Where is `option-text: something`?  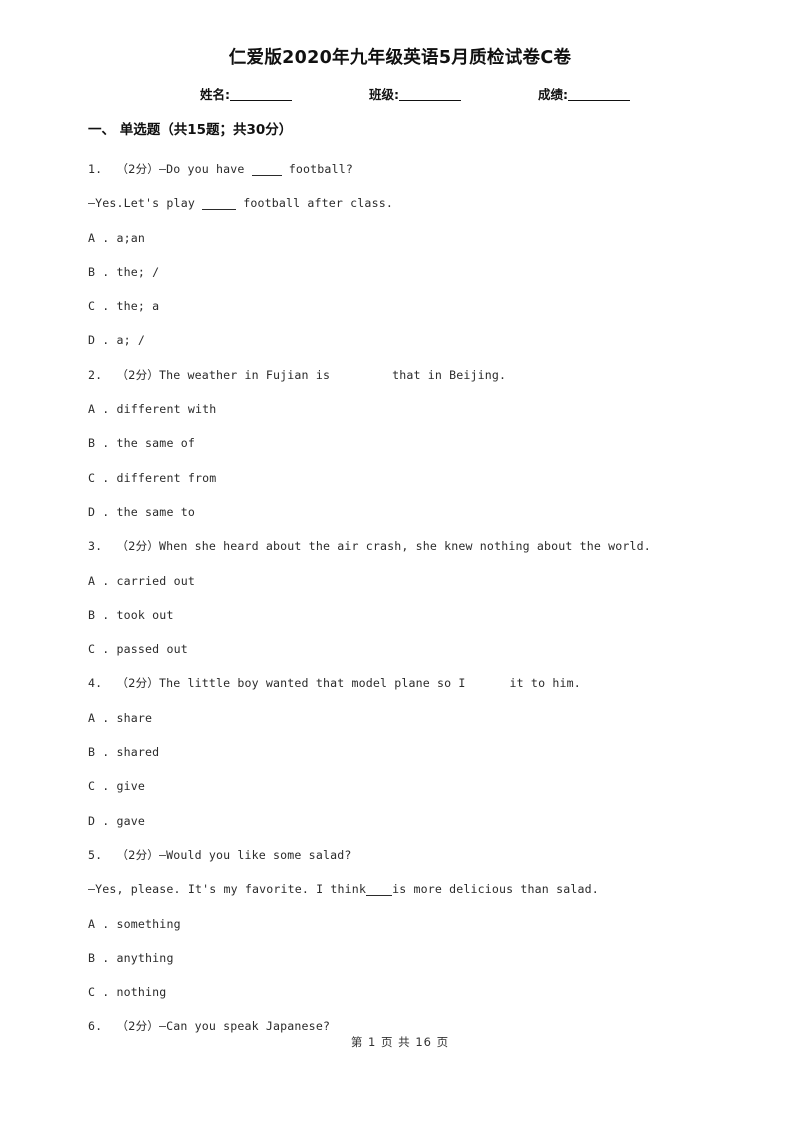 option-text: something is located at coordinates (148, 923).